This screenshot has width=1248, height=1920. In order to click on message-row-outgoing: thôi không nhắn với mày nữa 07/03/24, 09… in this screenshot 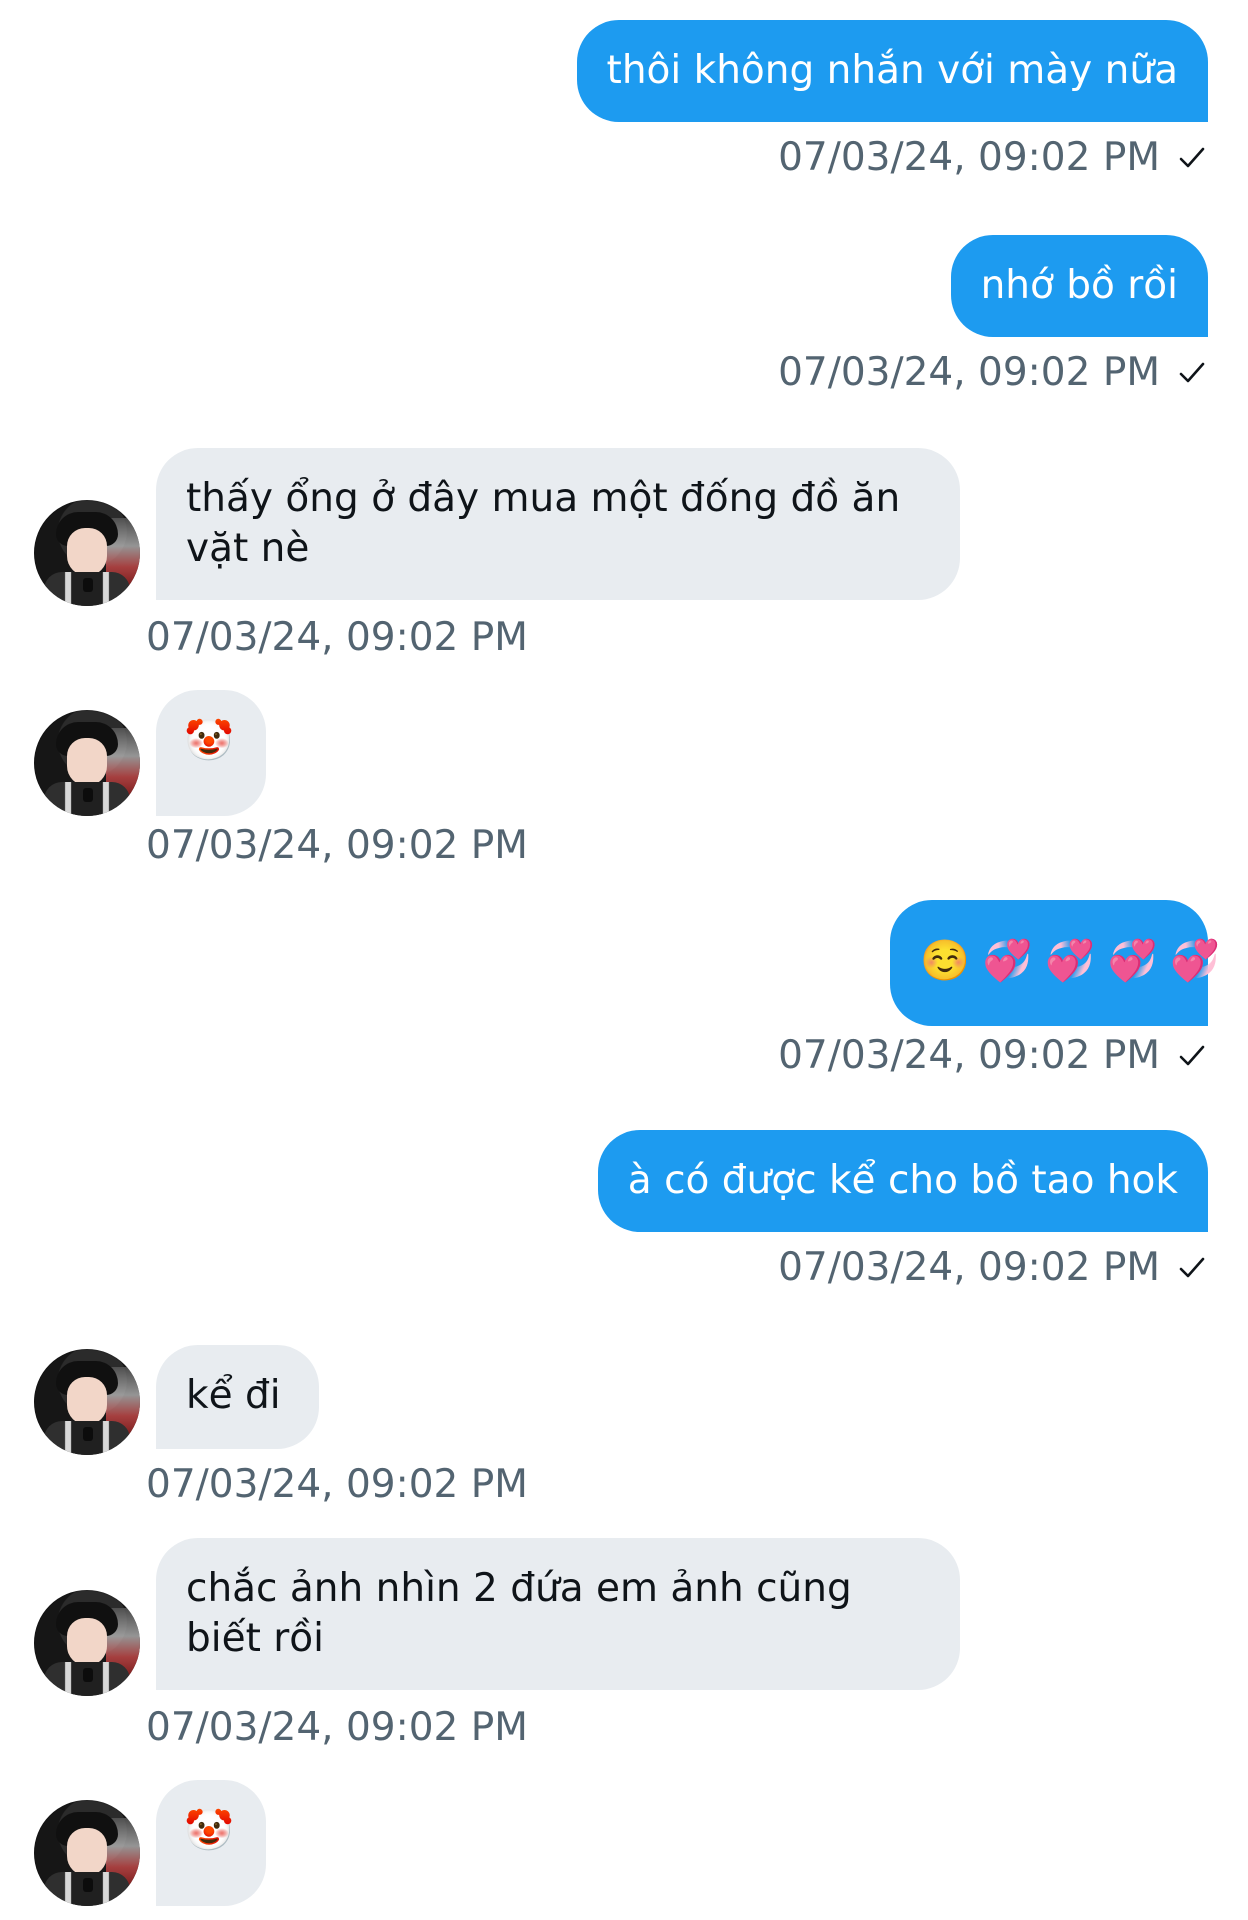, I will do `click(624, 100)`.